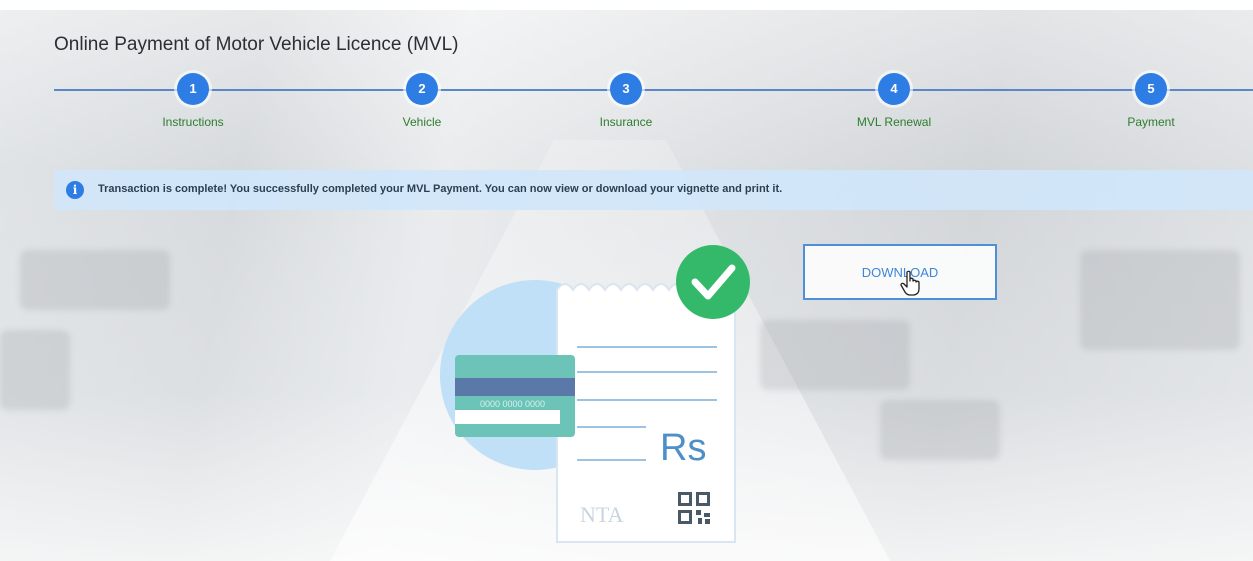 Image resolution: width=1253 pixels, height=561 pixels. Describe the element at coordinates (1151, 89) in the screenshot. I see `step-number: 5` at that location.